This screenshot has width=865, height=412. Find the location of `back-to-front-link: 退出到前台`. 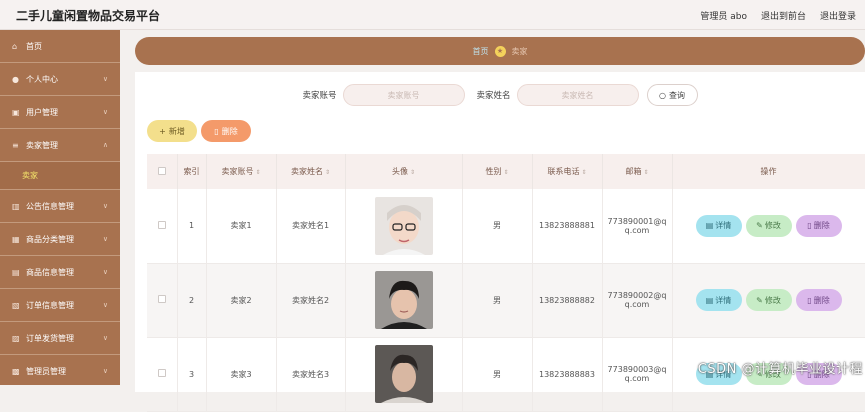

back-to-front-link: 退出到前台 is located at coordinates (783, 15).